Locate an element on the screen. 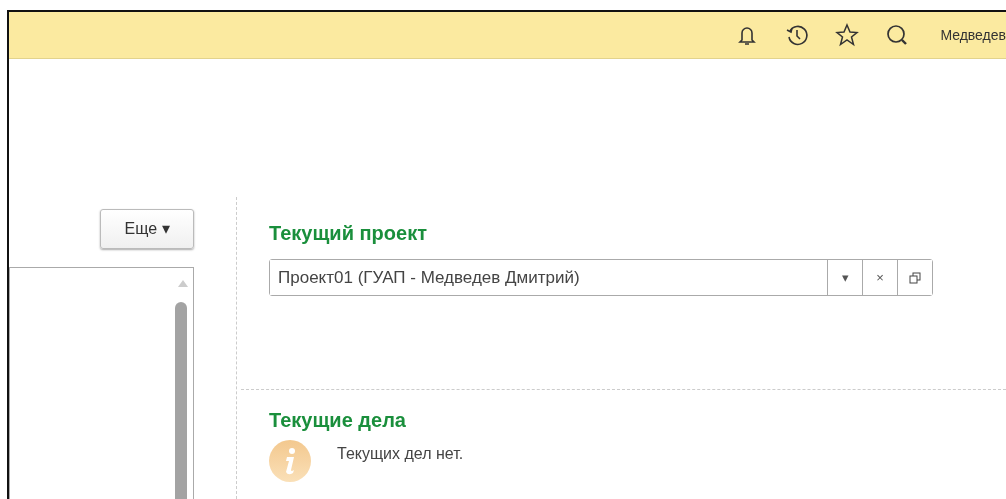  open-window-icon is located at coordinates (915, 277).